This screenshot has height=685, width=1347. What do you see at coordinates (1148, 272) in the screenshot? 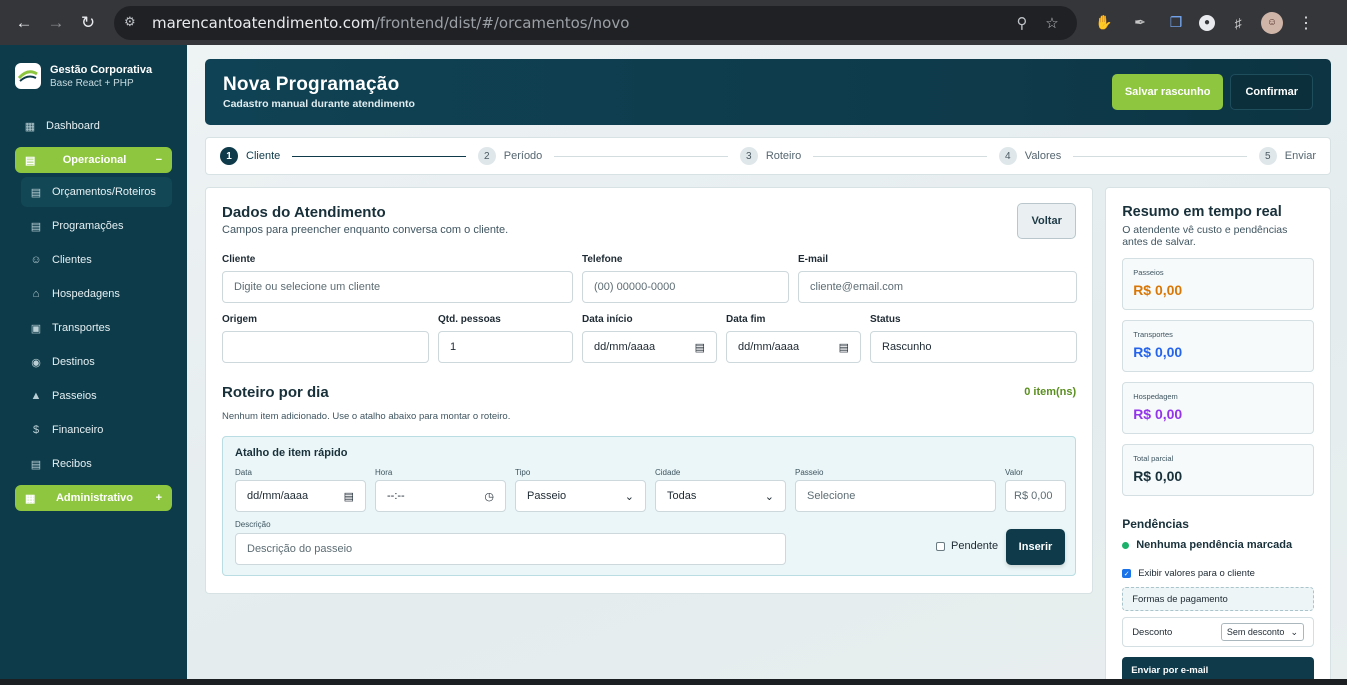
I see `summary-box-label: Passeios` at bounding box center [1148, 272].